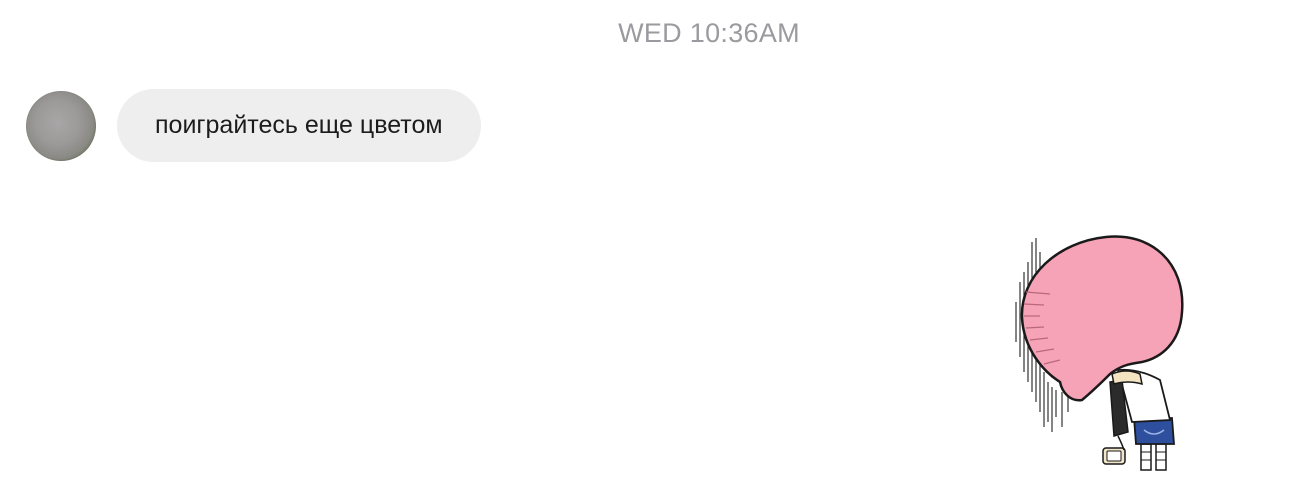  I want to click on sticker-message, so click(1100, 357).